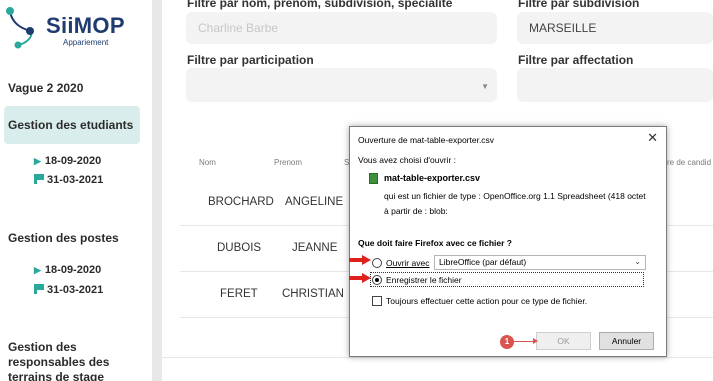 The width and height of the screenshot is (713, 381). Describe the element at coordinates (426, 140) in the screenshot. I see `dialog-title: Ouverture de mat-table-exporter.csv` at that location.